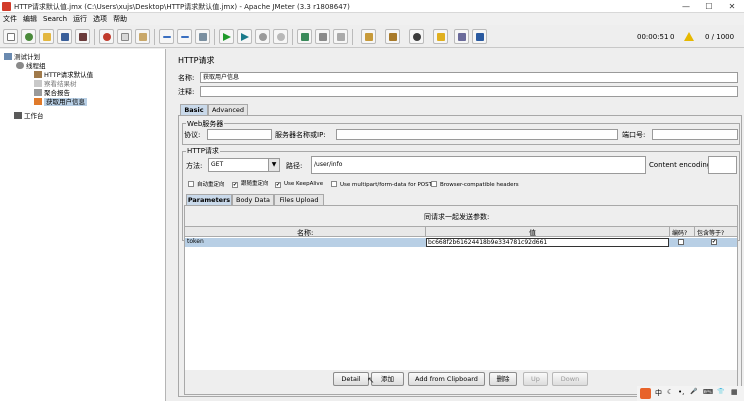 The image size is (744, 401). I want to click on port-label: 端口号:, so click(634, 135).